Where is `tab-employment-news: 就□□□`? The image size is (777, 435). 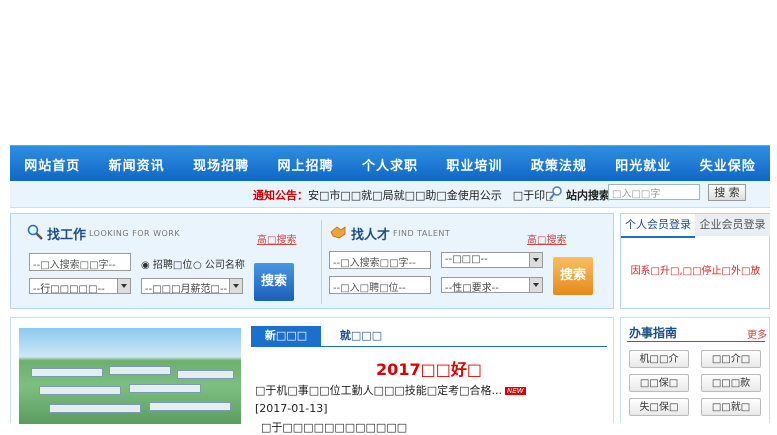
tab-employment-news: 就□□□ is located at coordinates (361, 336).